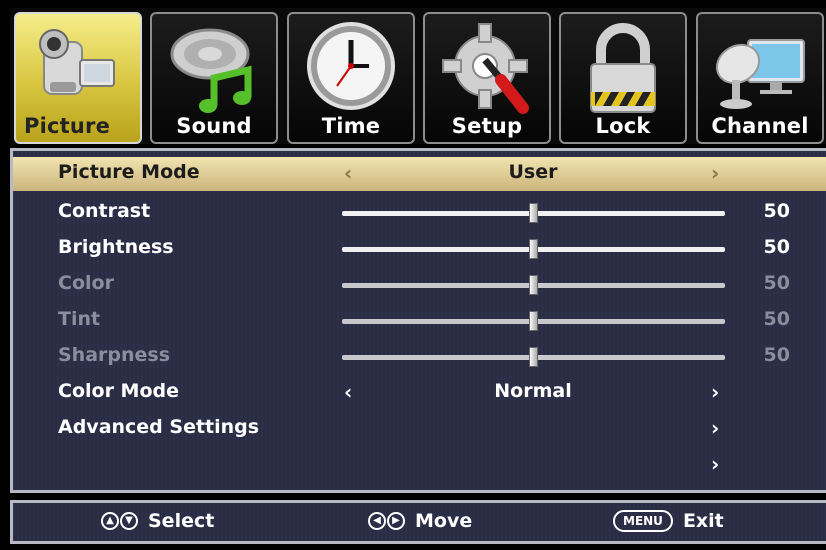  I want to click on empty-menu-row: ›, so click(419, 465).